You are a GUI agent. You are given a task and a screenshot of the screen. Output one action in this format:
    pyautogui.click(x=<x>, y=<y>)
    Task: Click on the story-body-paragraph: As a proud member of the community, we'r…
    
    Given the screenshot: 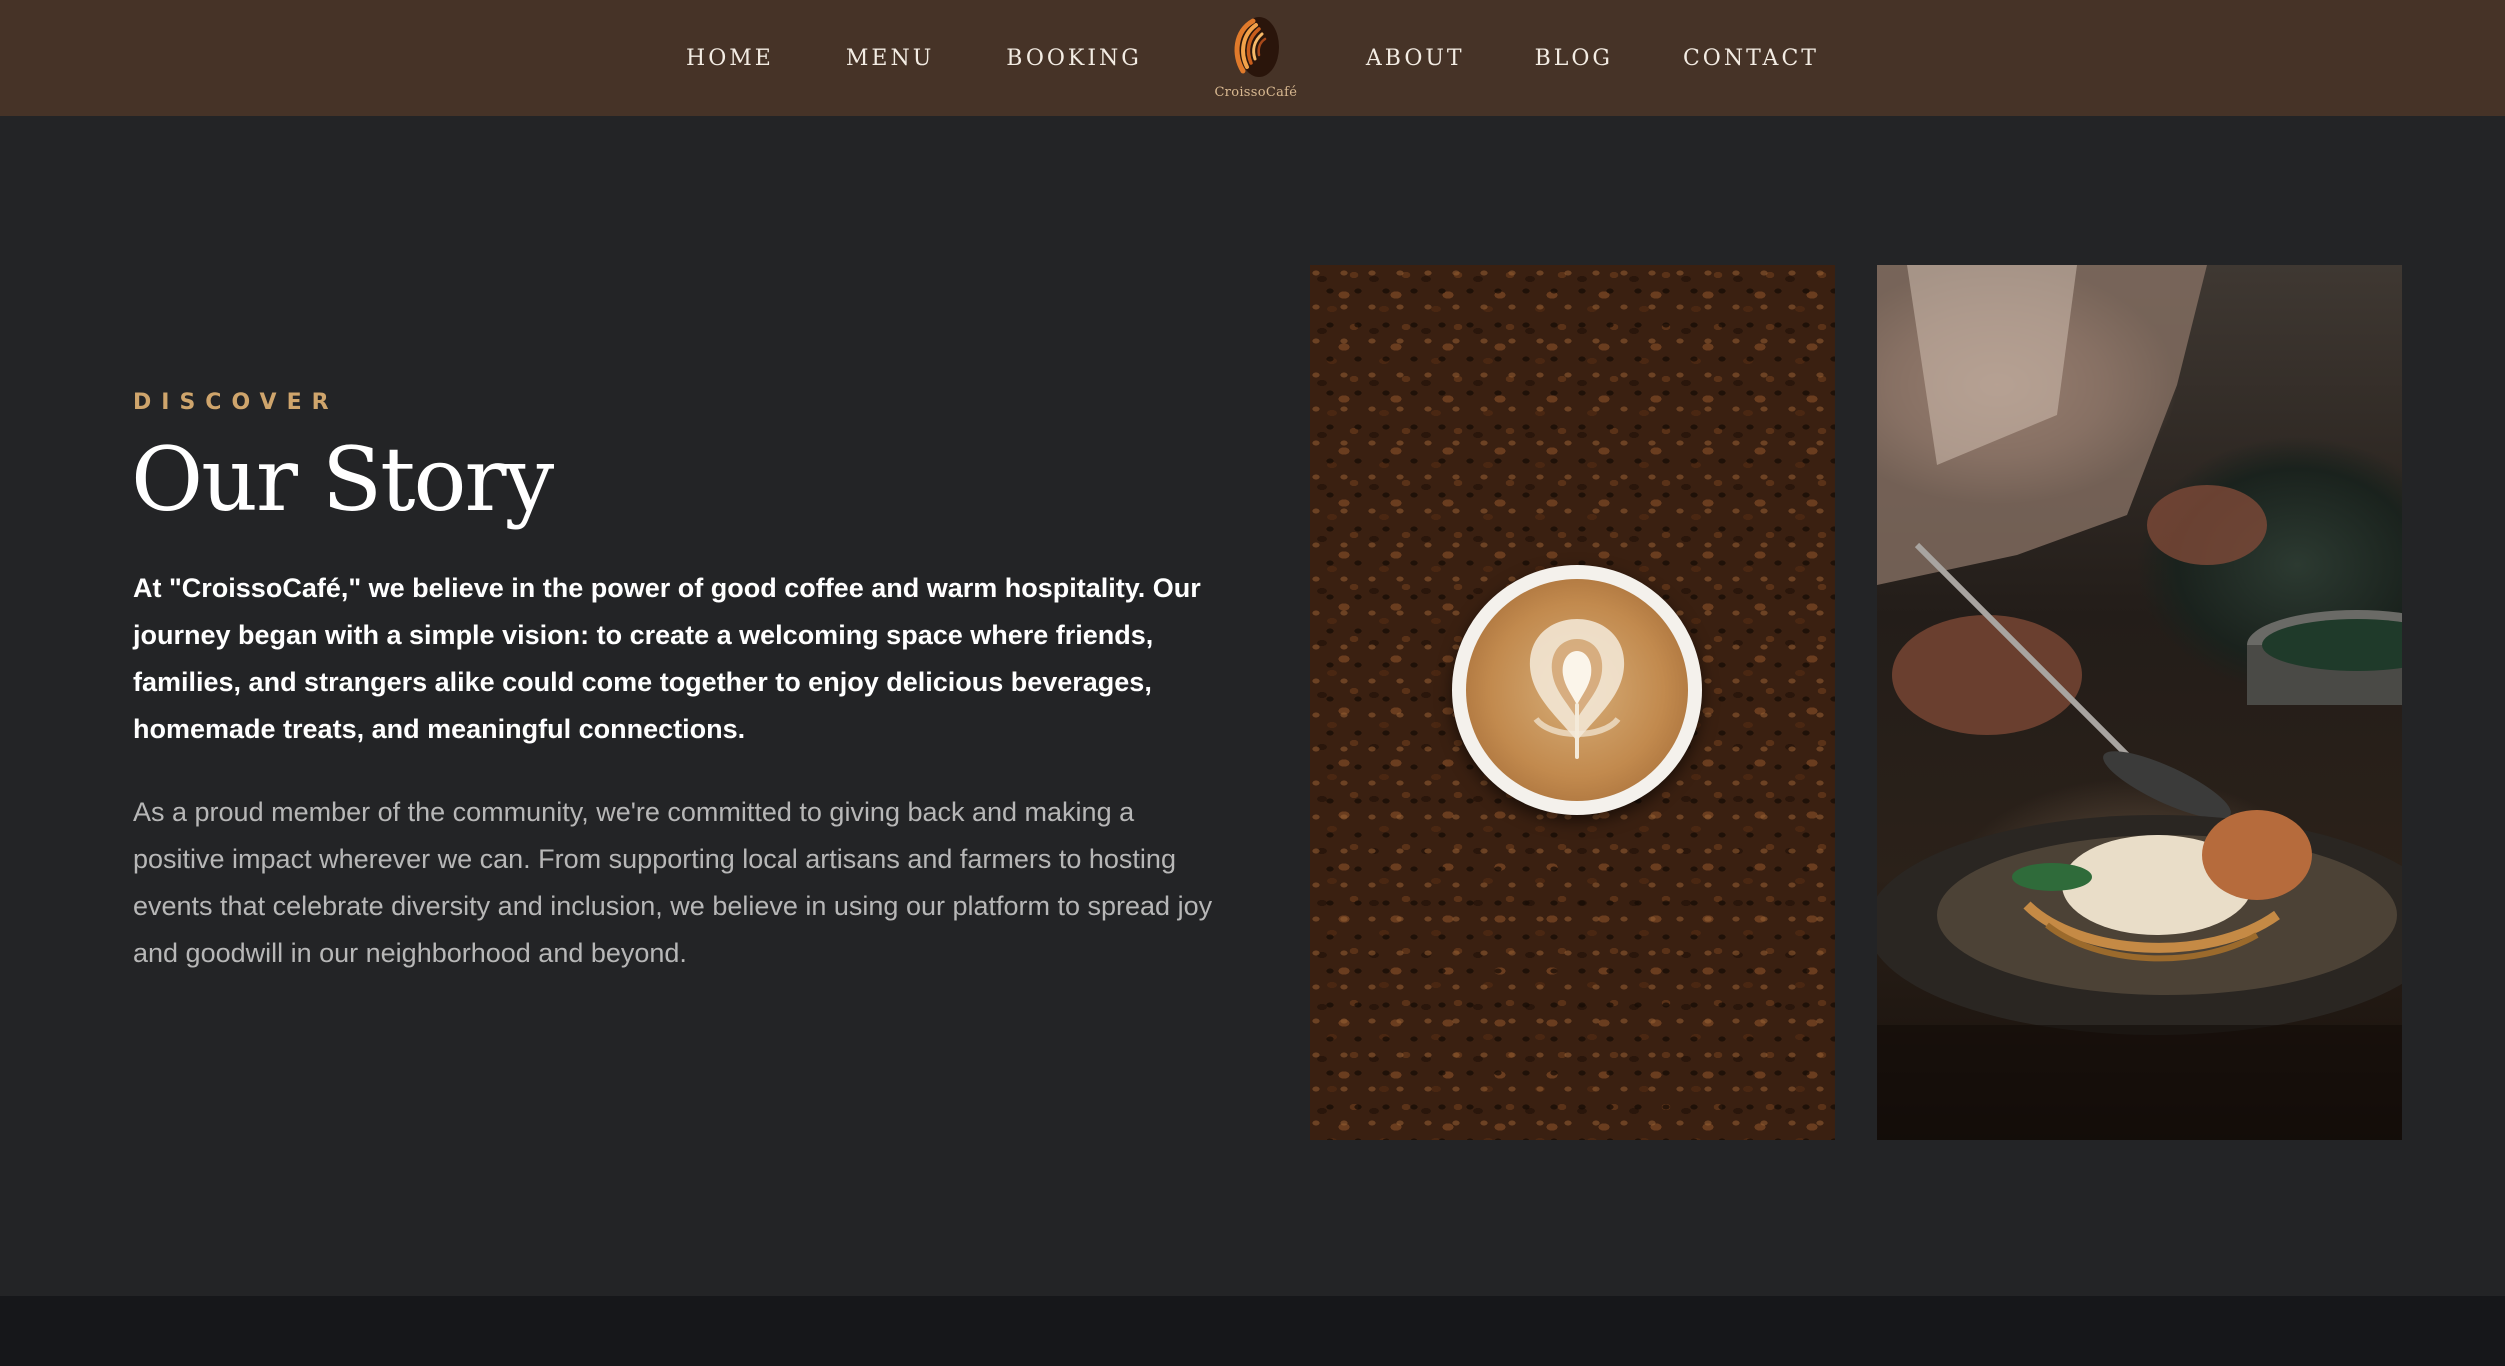 What is the action you would take?
    pyautogui.click(x=673, y=882)
    